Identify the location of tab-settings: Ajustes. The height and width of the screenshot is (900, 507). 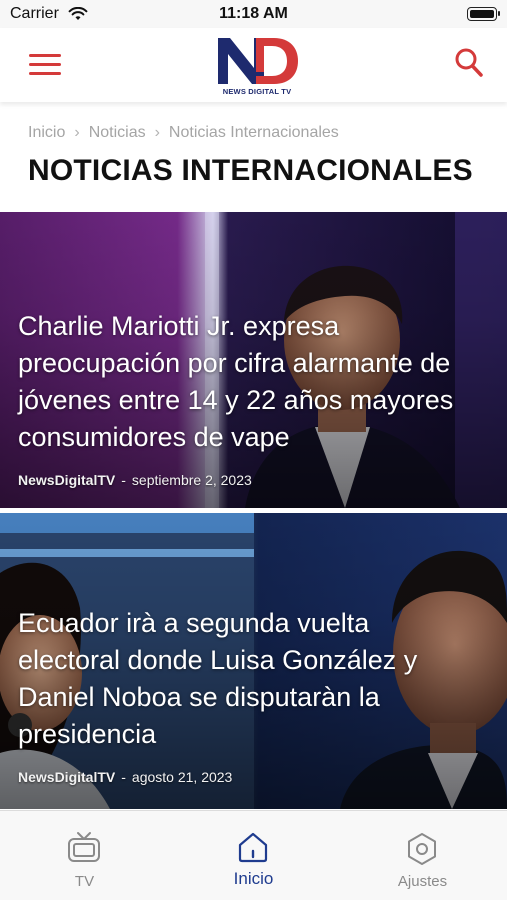
(422, 855).